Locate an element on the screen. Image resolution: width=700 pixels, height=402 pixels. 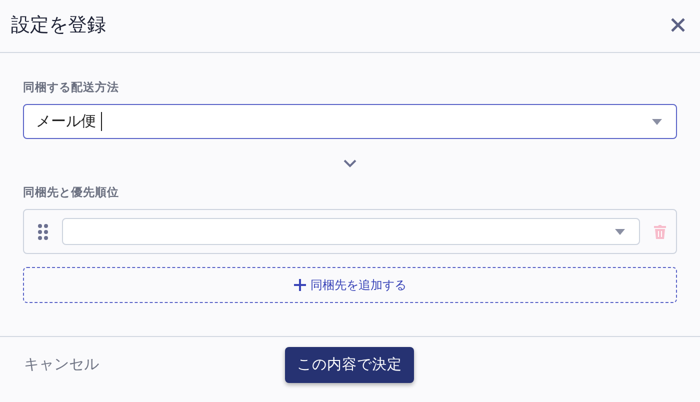
add-bundle-button: 同梱先を追加する is located at coordinates (350, 285).